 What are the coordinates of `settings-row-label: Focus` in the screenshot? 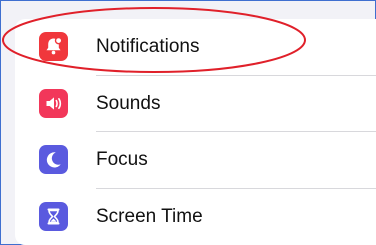 It's located at (122, 160).